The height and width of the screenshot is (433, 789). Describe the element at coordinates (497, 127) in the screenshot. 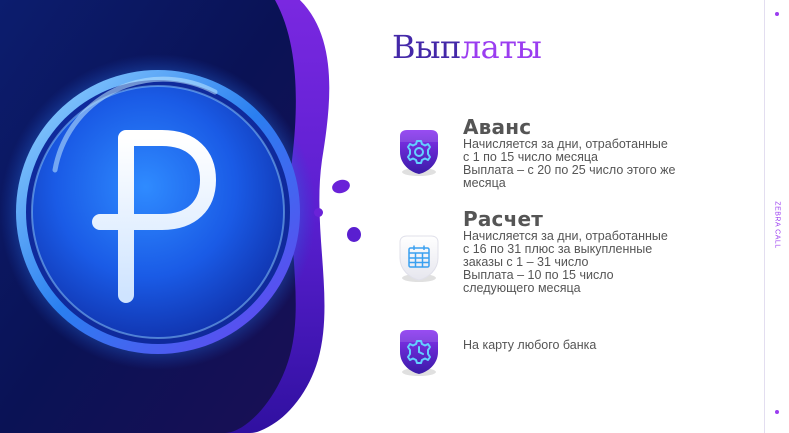

I see `section-heading-avans: Аванс` at that location.